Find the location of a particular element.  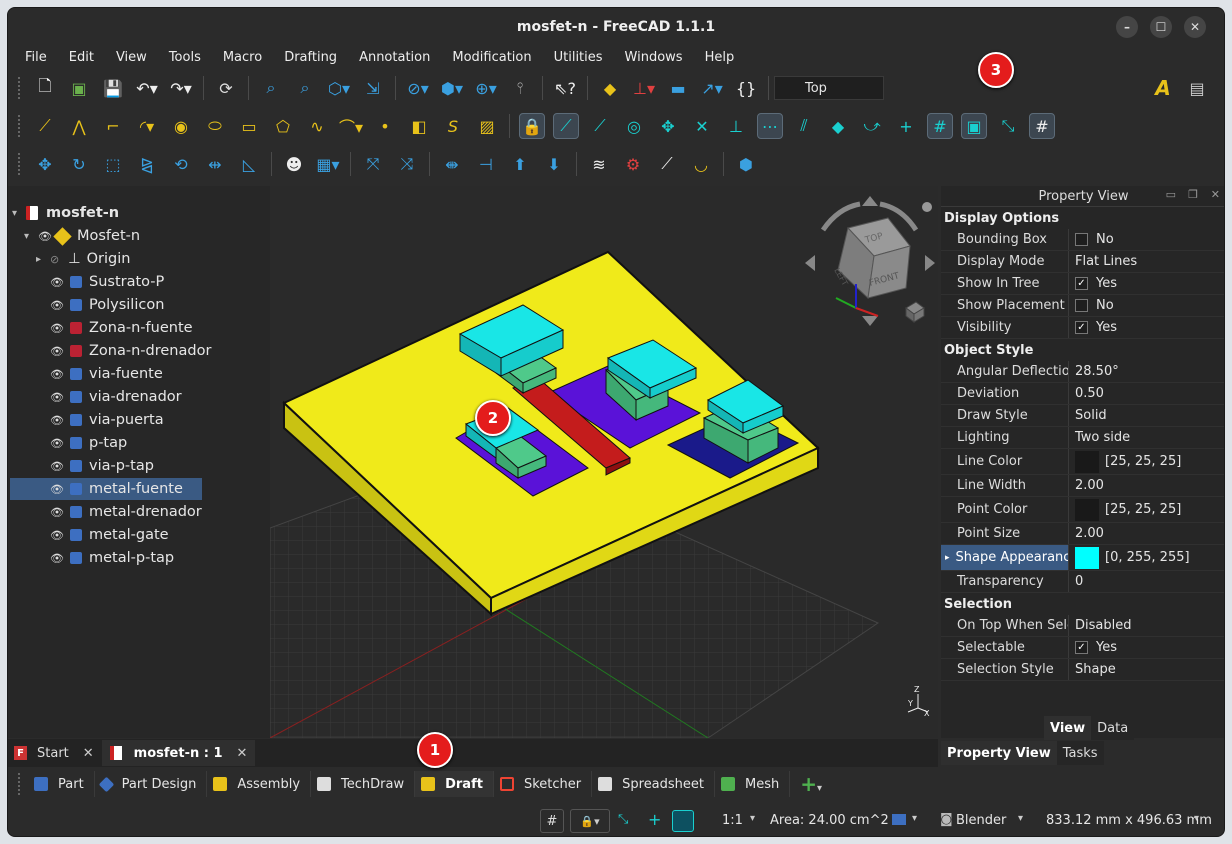

property-value-cell: Shape is located at coordinates (1146, 669).